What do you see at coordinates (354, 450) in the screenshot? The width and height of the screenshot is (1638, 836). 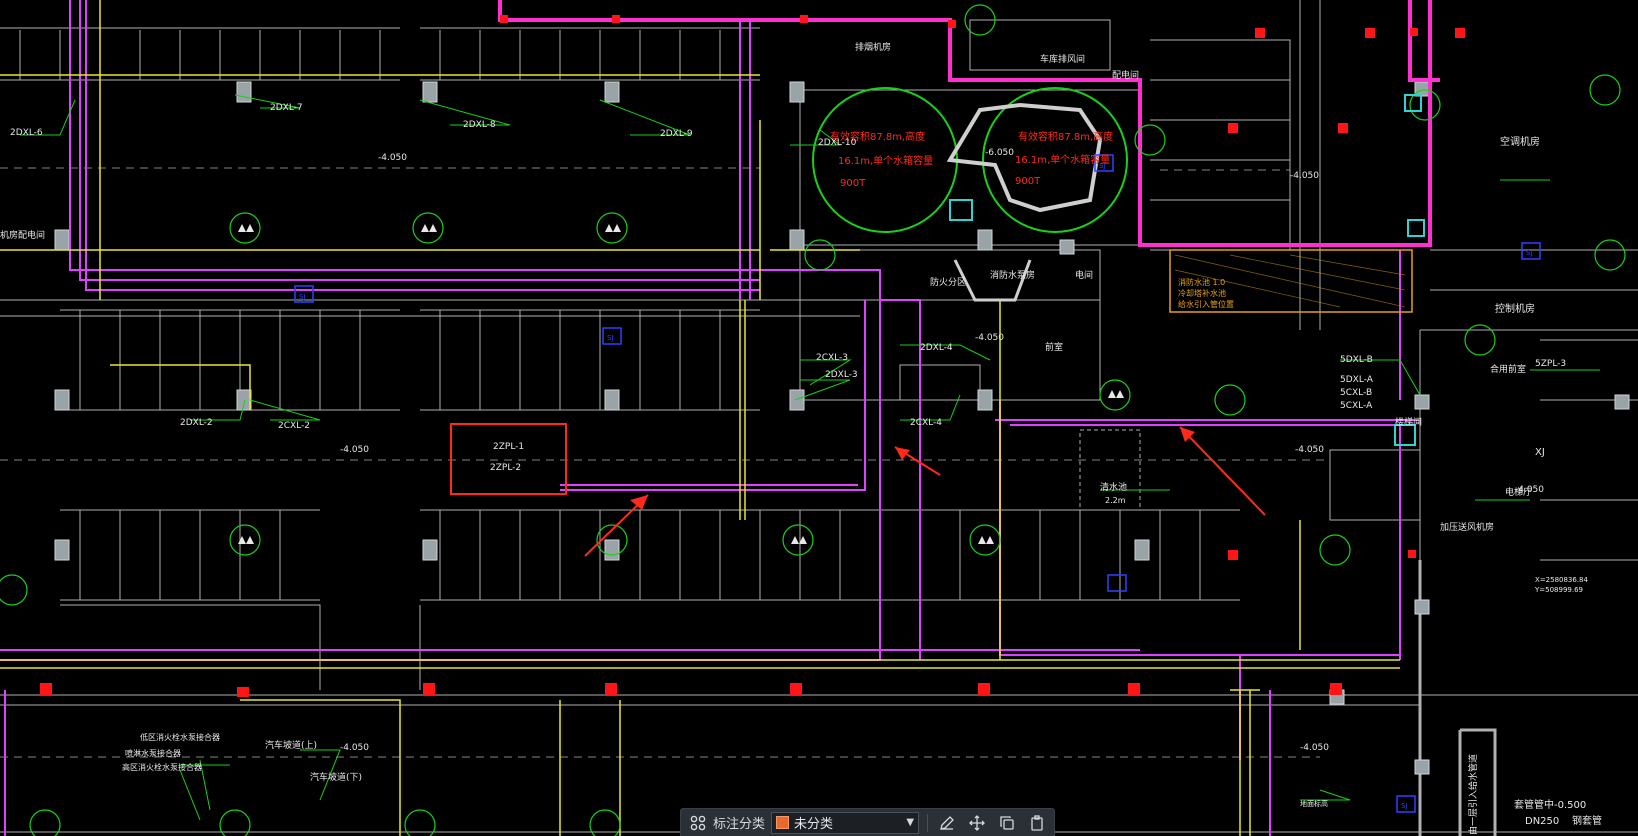 I see `elev-2: -4.050` at bounding box center [354, 450].